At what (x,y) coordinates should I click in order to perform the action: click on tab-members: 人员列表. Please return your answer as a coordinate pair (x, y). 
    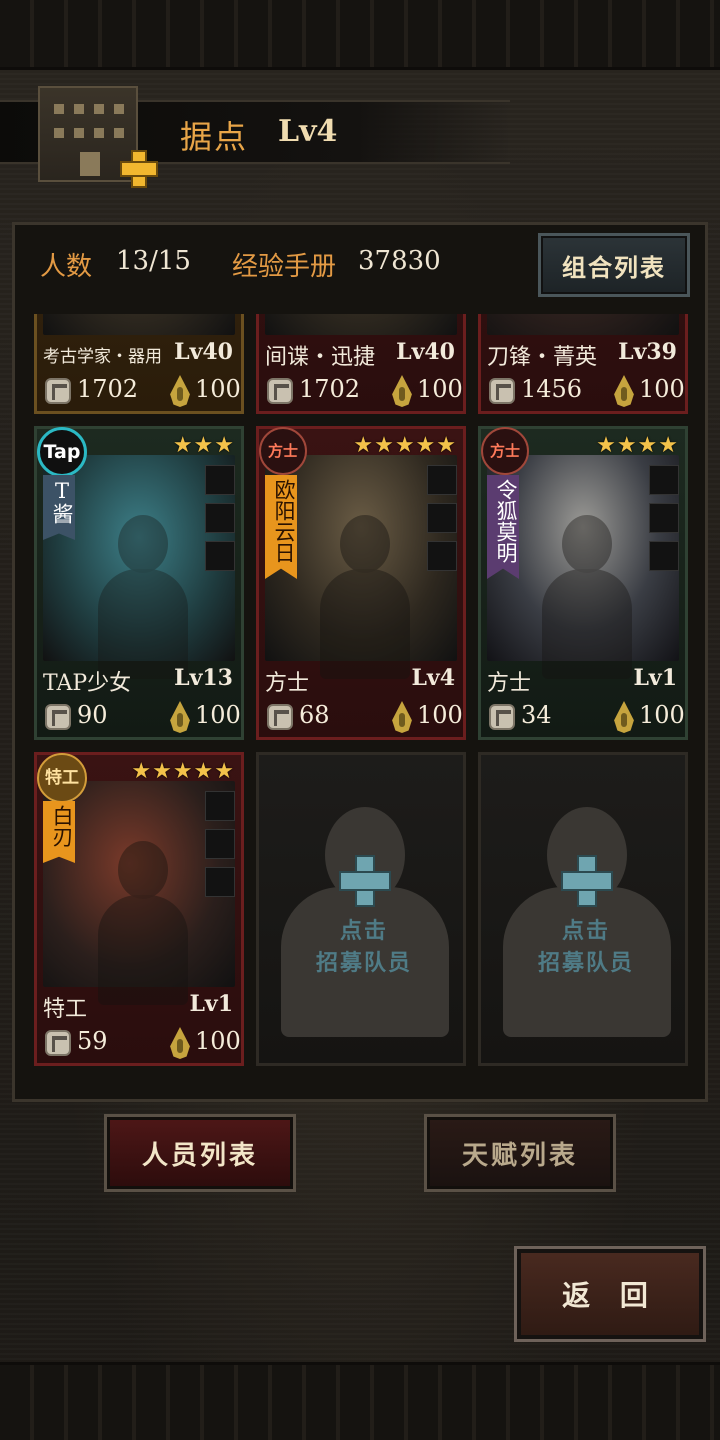
    Looking at the image, I should click on (200, 1153).